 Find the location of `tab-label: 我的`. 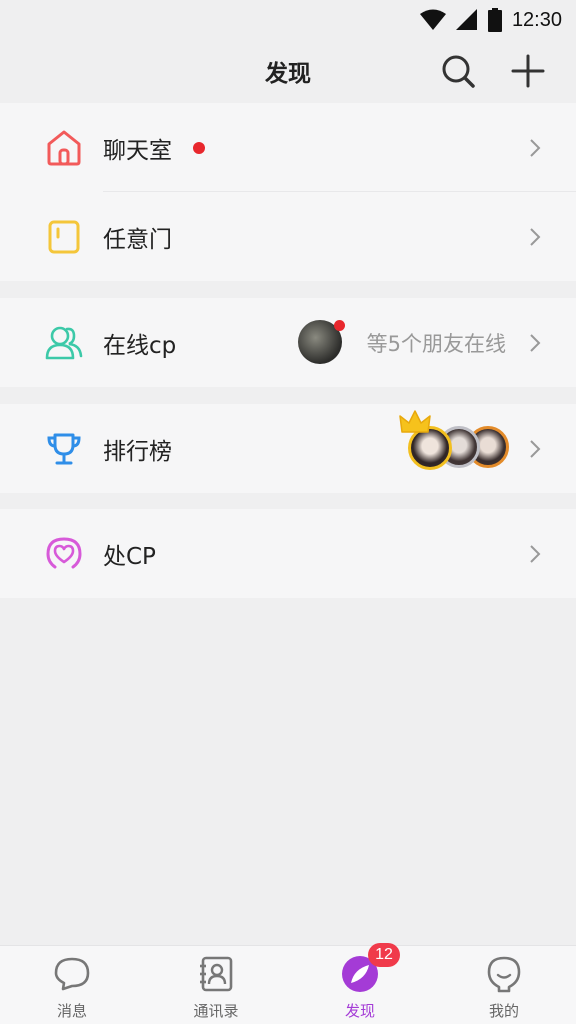

tab-label: 我的 is located at coordinates (503, 1011).